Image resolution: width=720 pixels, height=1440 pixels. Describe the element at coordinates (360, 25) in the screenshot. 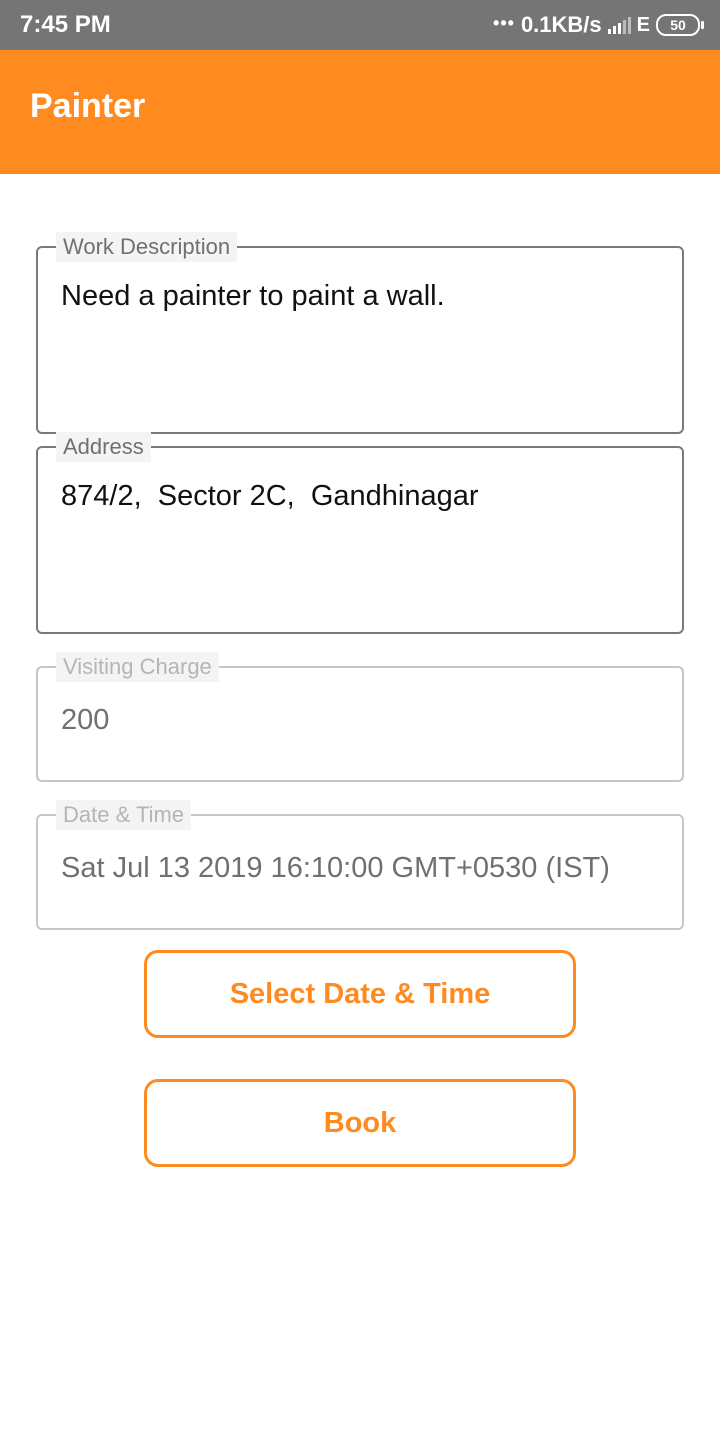

I see `status-bar: 7:45 PM ••• 0.1KB/s E 50` at that location.